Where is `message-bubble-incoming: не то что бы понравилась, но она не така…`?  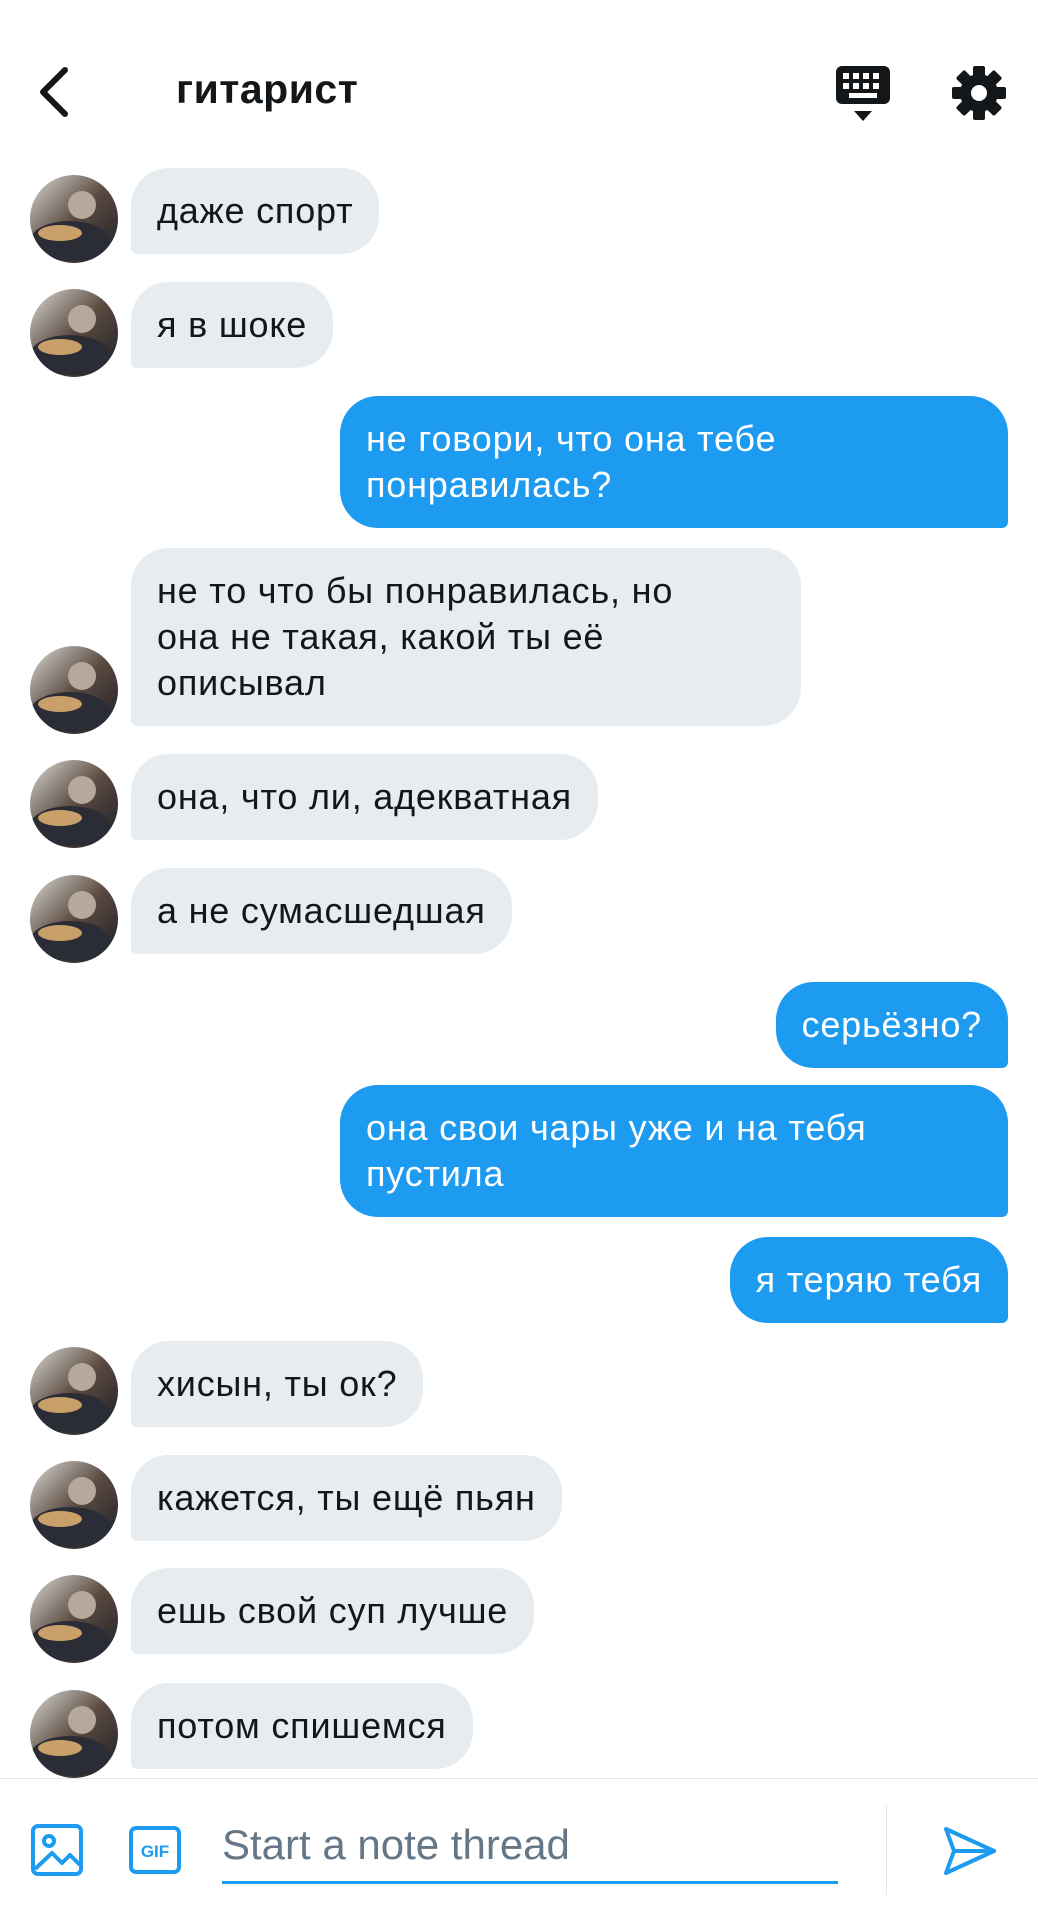
message-bubble-incoming: не то что бы понравилась, но она не така… is located at coordinates (466, 637).